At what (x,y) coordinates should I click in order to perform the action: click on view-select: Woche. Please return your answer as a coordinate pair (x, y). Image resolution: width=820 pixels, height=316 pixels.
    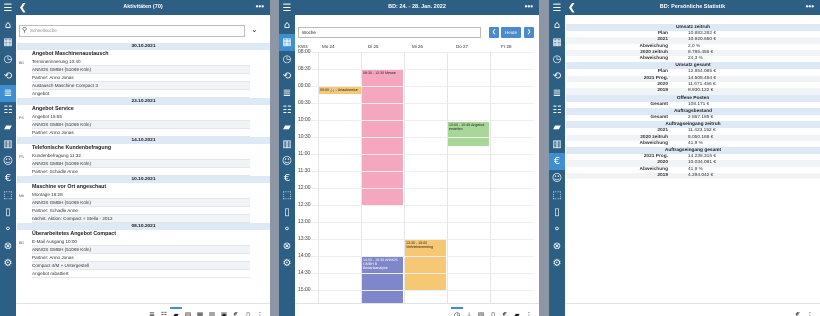
    Looking at the image, I should click on (389, 32).